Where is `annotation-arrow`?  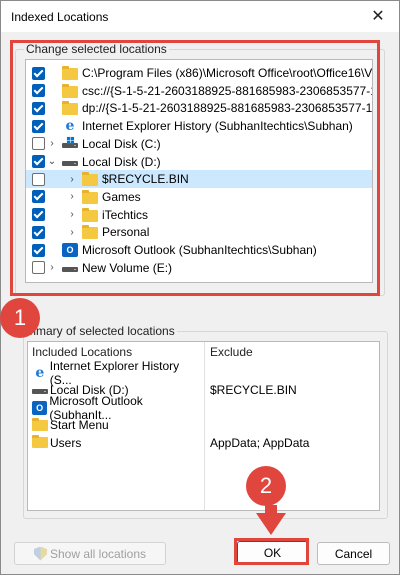 annotation-arrow is located at coordinates (271, 520).